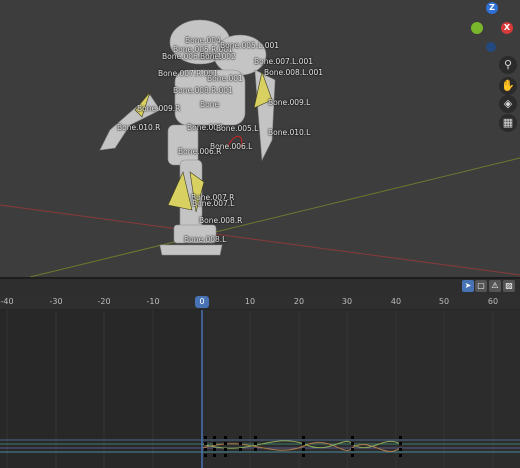 The height and width of the screenshot is (468, 520). Describe the element at coordinates (492, 8) in the screenshot. I see `gizmo-z-axis: Z` at that location.